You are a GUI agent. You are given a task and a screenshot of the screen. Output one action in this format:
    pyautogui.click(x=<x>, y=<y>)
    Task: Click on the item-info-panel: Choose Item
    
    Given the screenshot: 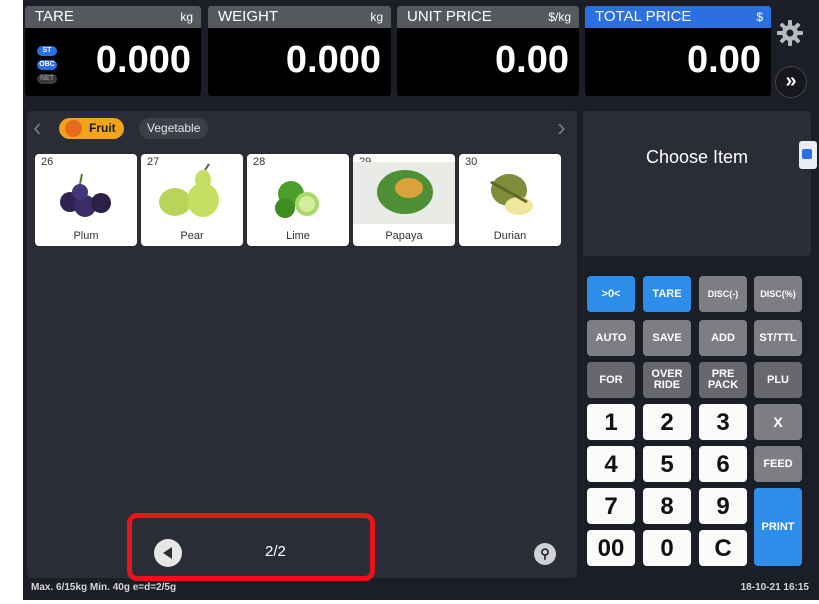 What is the action you would take?
    pyautogui.click(x=700, y=183)
    